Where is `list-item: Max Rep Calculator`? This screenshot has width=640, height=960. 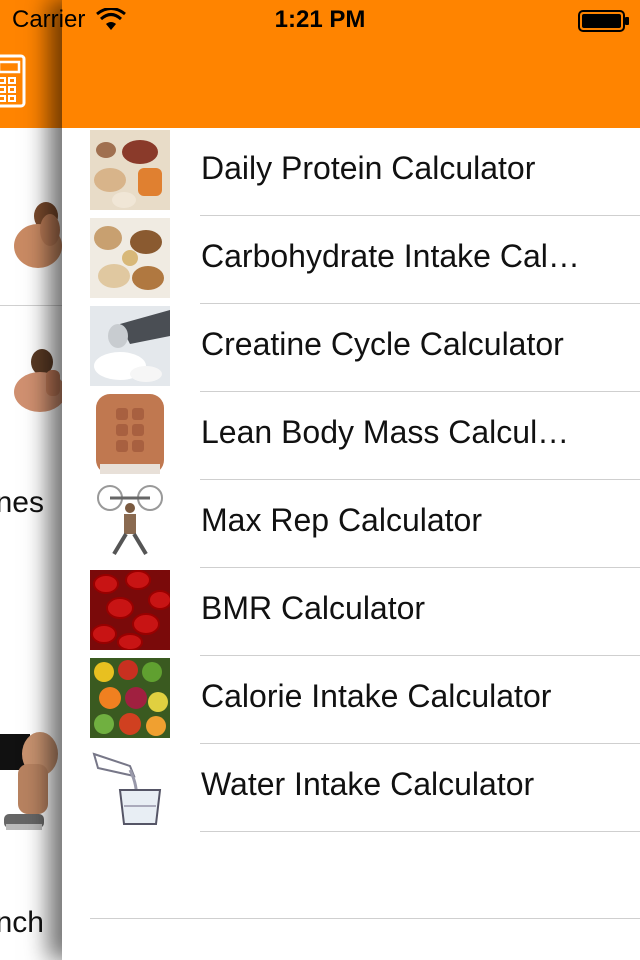
list-item: Max Rep Calculator is located at coordinates (351, 524).